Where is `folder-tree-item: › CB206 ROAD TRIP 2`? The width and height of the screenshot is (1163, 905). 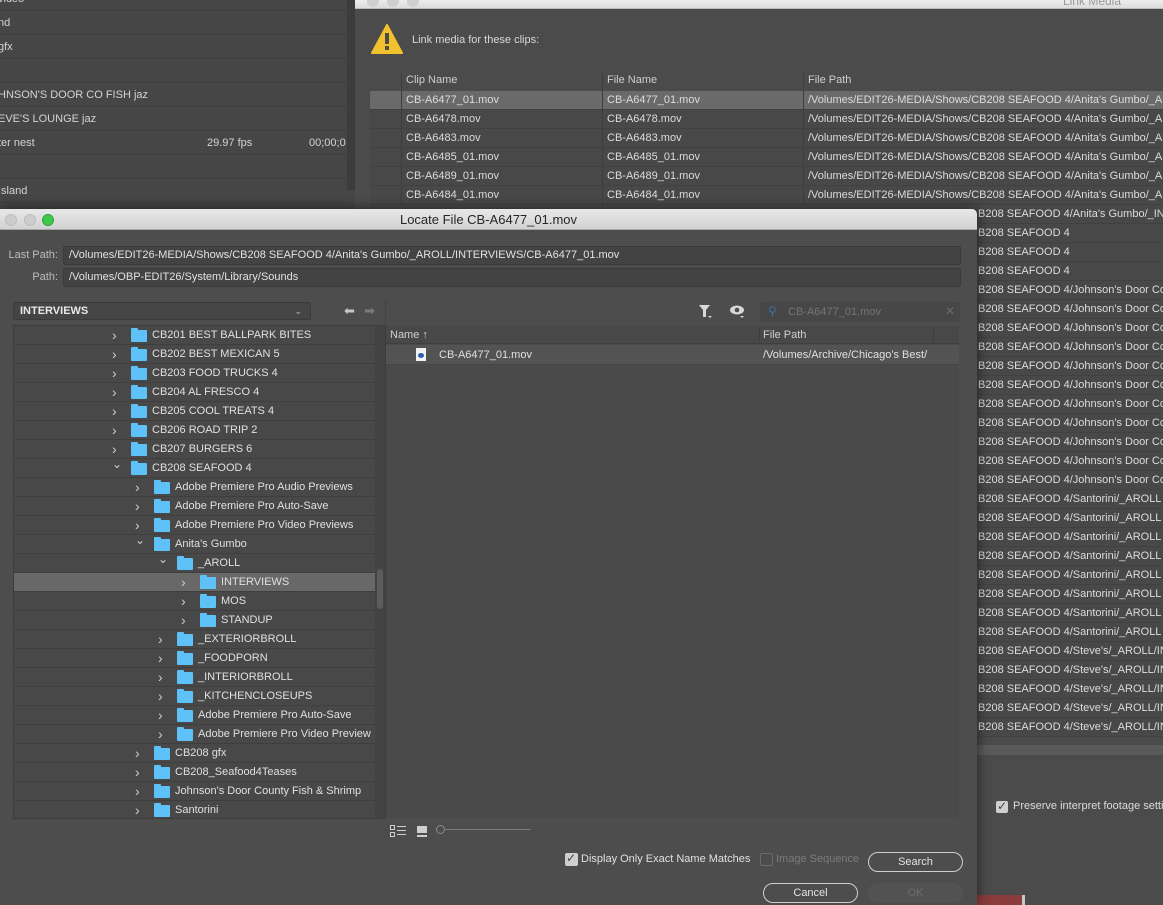
folder-tree-item: › CB206 ROAD TRIP 2 is located at coordinates (194, 430).